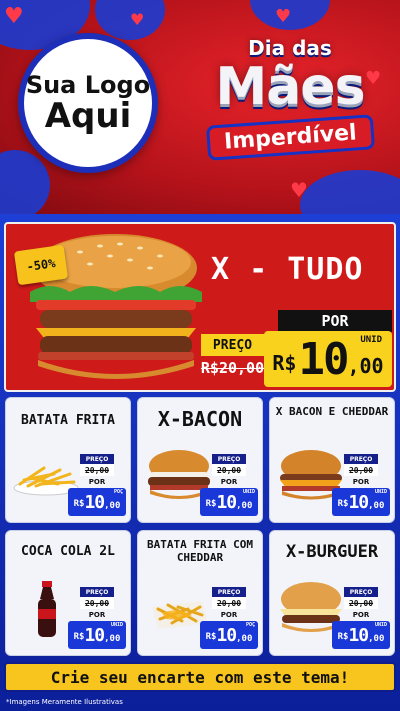 This screenshot has width=400, height=711. I want to click on old-price-box: PREÇO R$20,00, so click(232, 357).